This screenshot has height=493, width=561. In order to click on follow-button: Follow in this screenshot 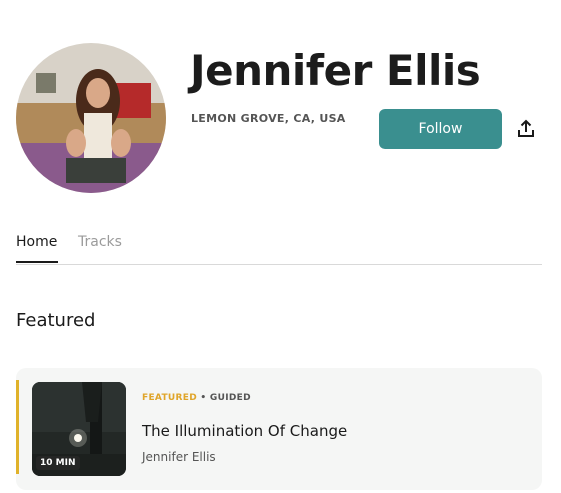, I will do `click(440, 129)`.